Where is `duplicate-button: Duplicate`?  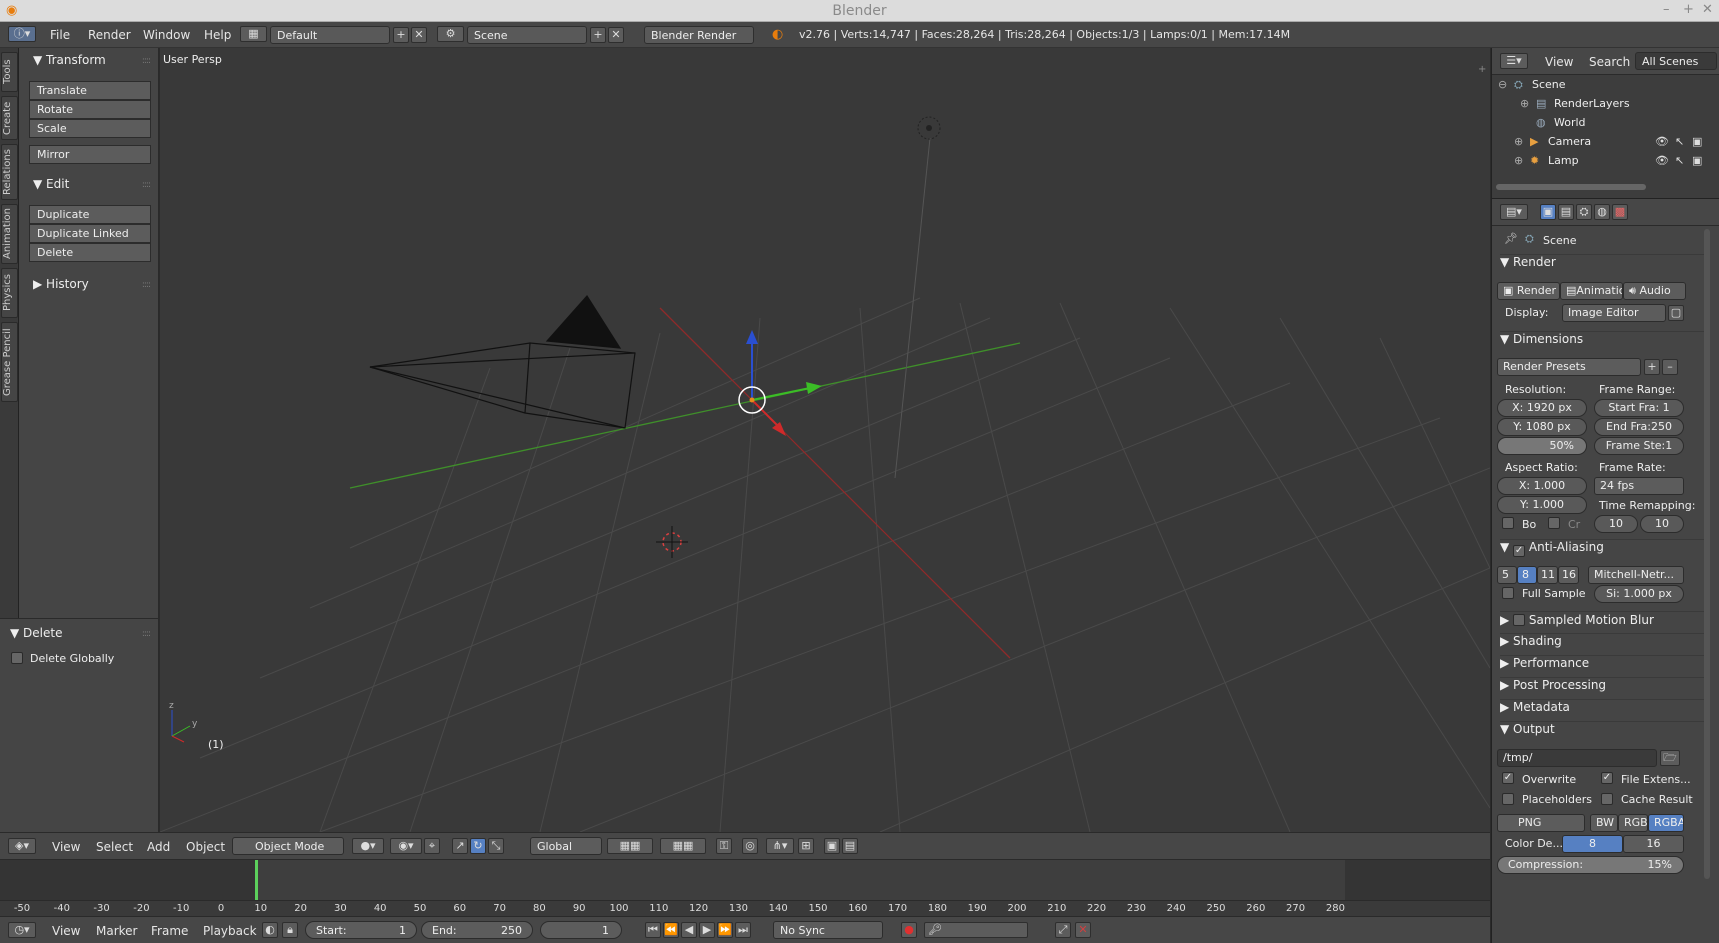
duplicate-button: Duplicate is located at coordinates (90, 214).